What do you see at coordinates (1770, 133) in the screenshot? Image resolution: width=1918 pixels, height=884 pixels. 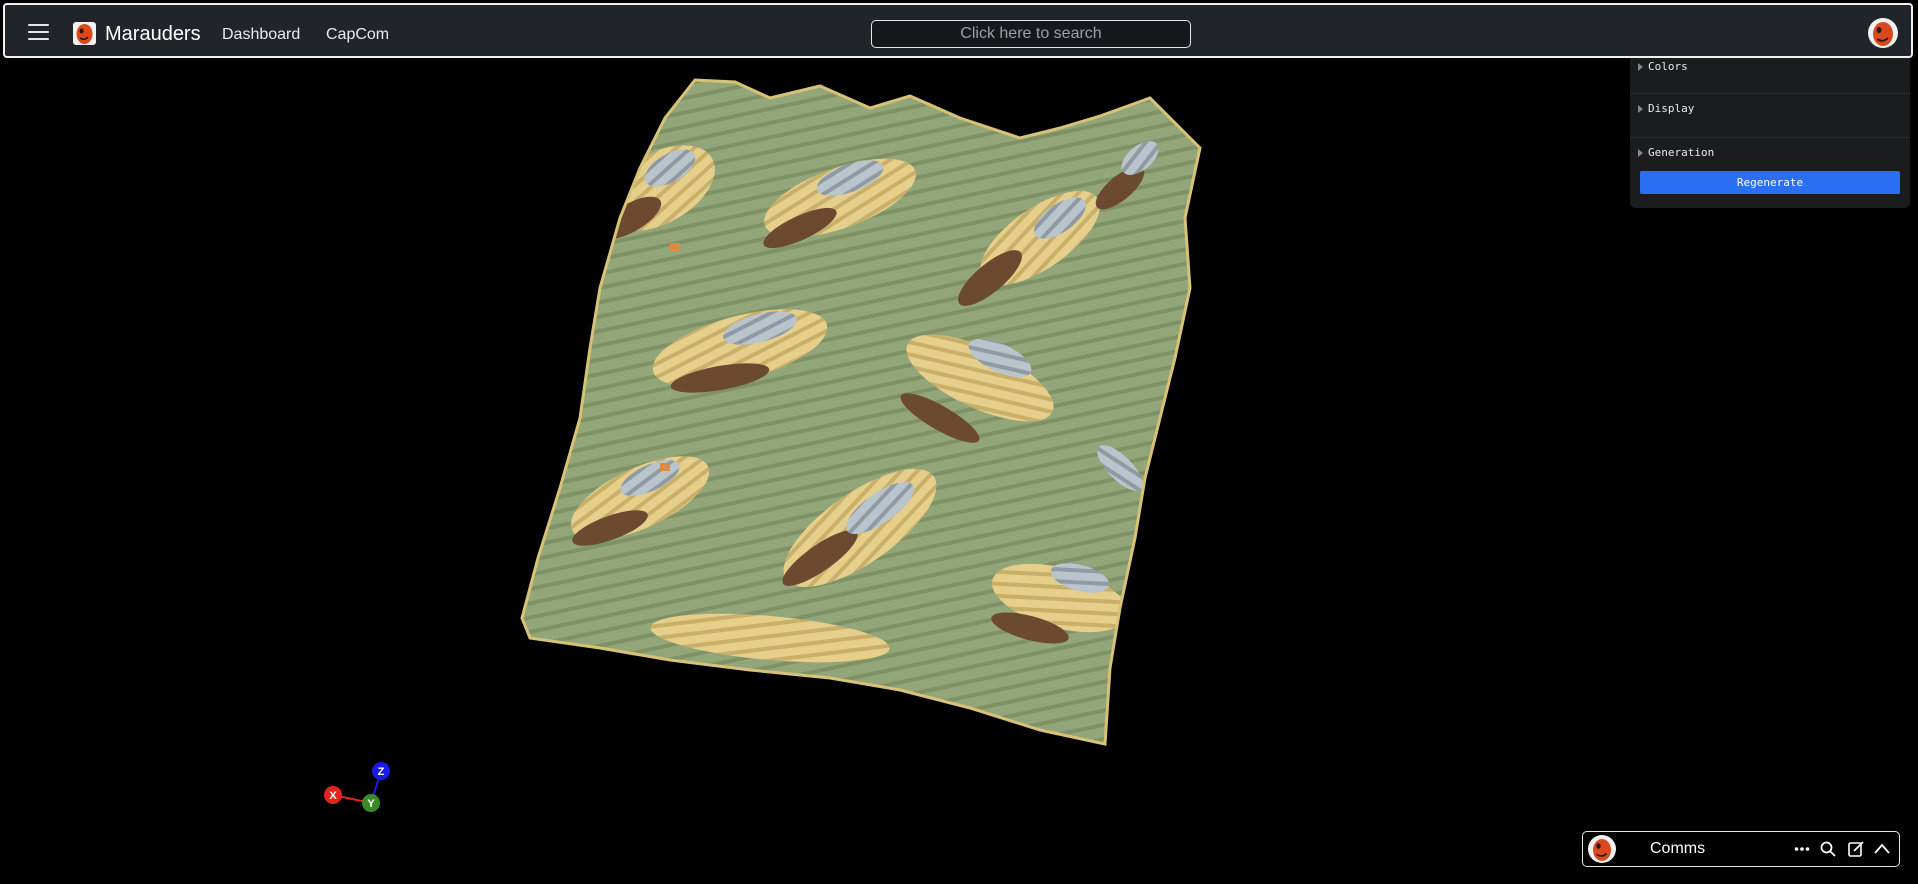 I see `controls-panel: Colors Display Generation Regenerate` at bounding box center [1770, 133].